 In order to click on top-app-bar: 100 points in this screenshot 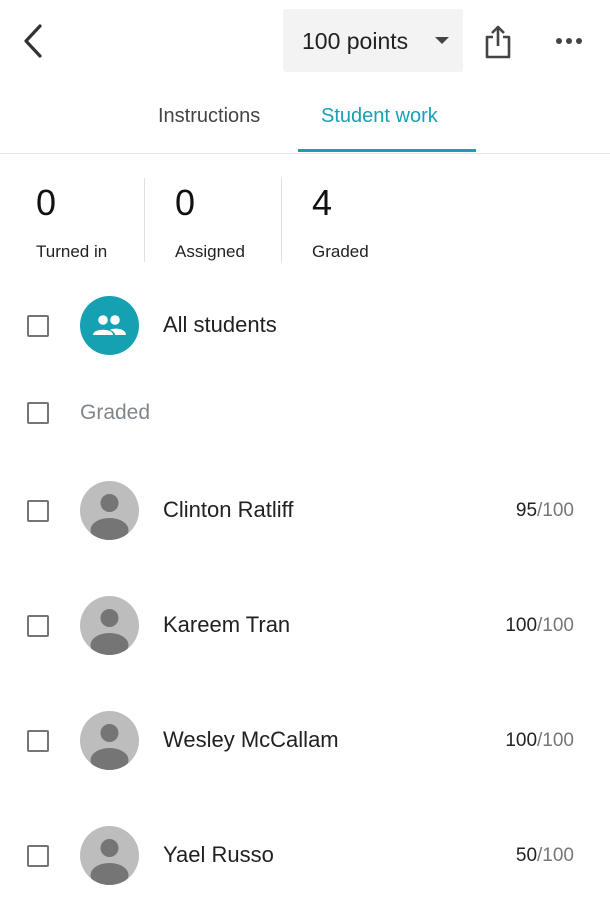, I will do `click(305, 42)`.